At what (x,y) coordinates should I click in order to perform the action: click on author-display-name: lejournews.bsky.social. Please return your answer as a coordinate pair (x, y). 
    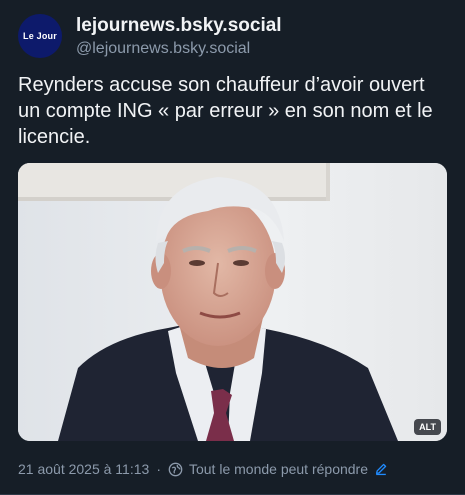
    Looking at the image, I should click on (179, 26).